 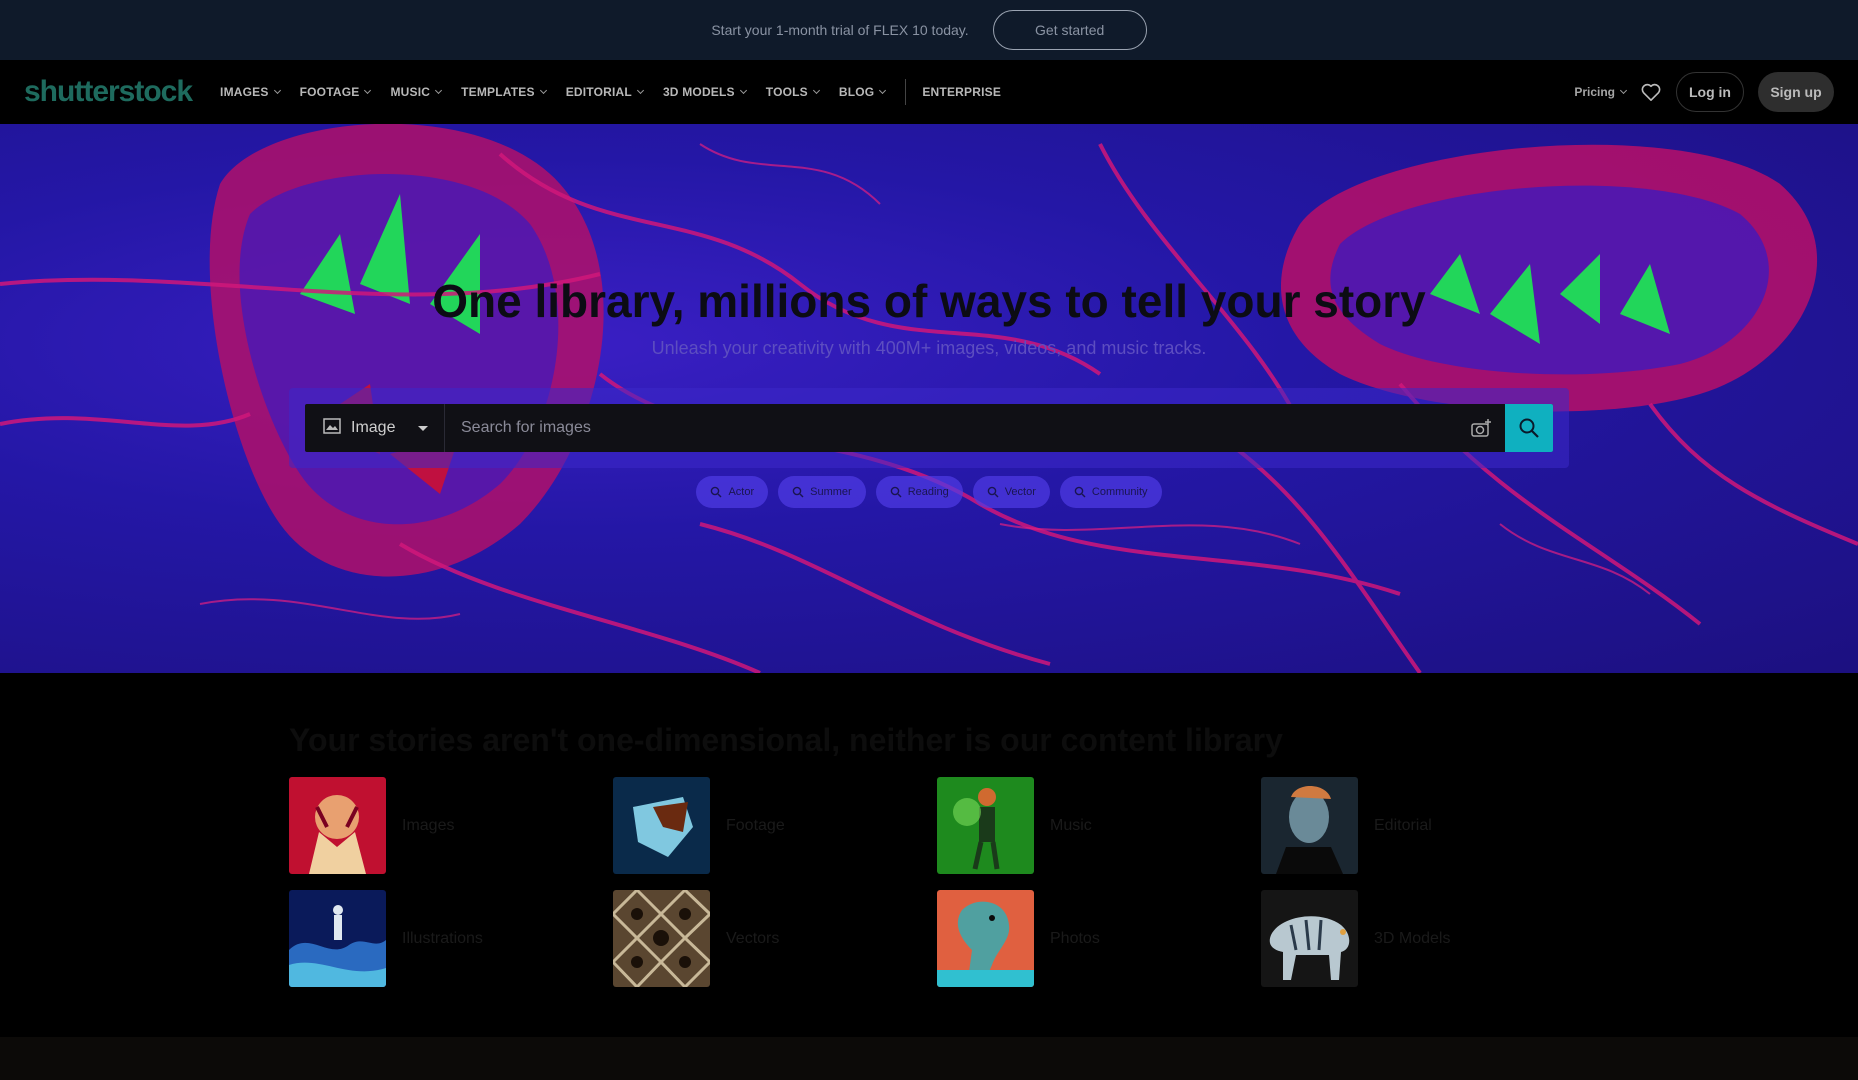 I want to click on category-vectors: Vectors, so click(x=775, y=938).